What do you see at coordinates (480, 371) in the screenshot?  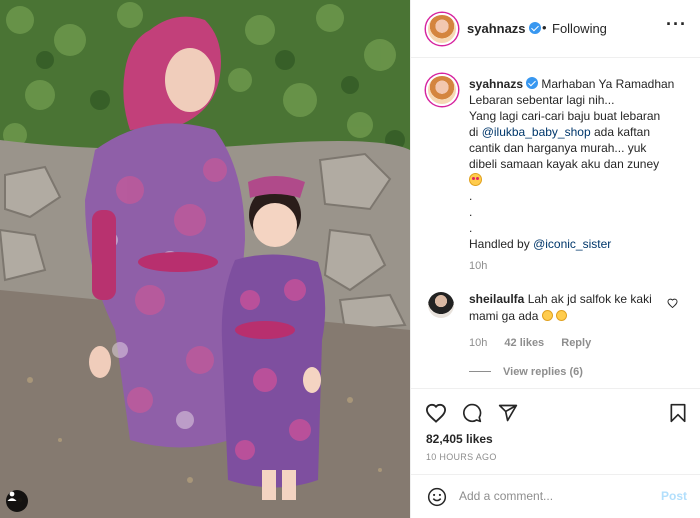 I see `replies-divider-line` at bounding box center [480, 371].